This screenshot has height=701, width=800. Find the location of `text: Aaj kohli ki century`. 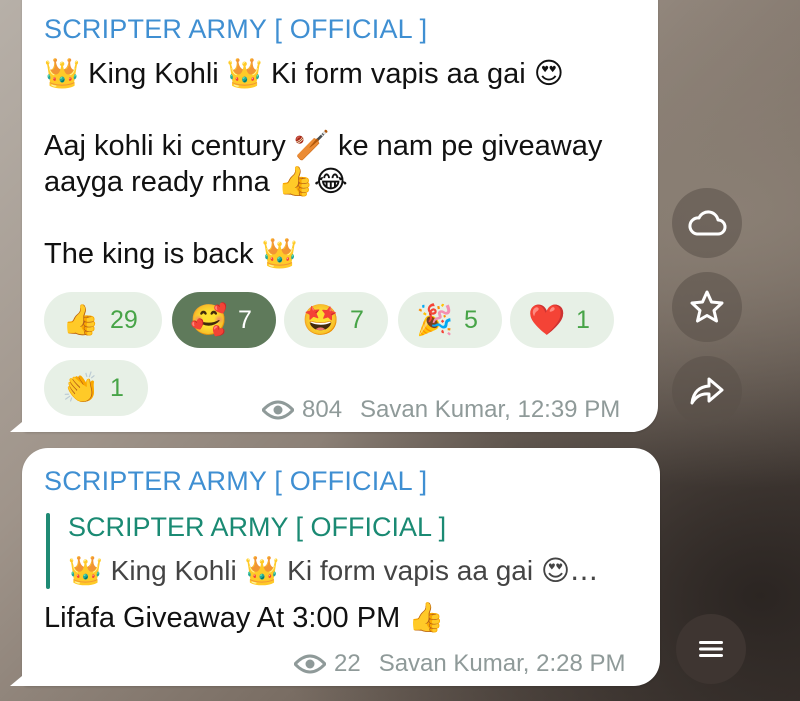

text: Aaj kohli ki century is located at coordinates (169, 146).